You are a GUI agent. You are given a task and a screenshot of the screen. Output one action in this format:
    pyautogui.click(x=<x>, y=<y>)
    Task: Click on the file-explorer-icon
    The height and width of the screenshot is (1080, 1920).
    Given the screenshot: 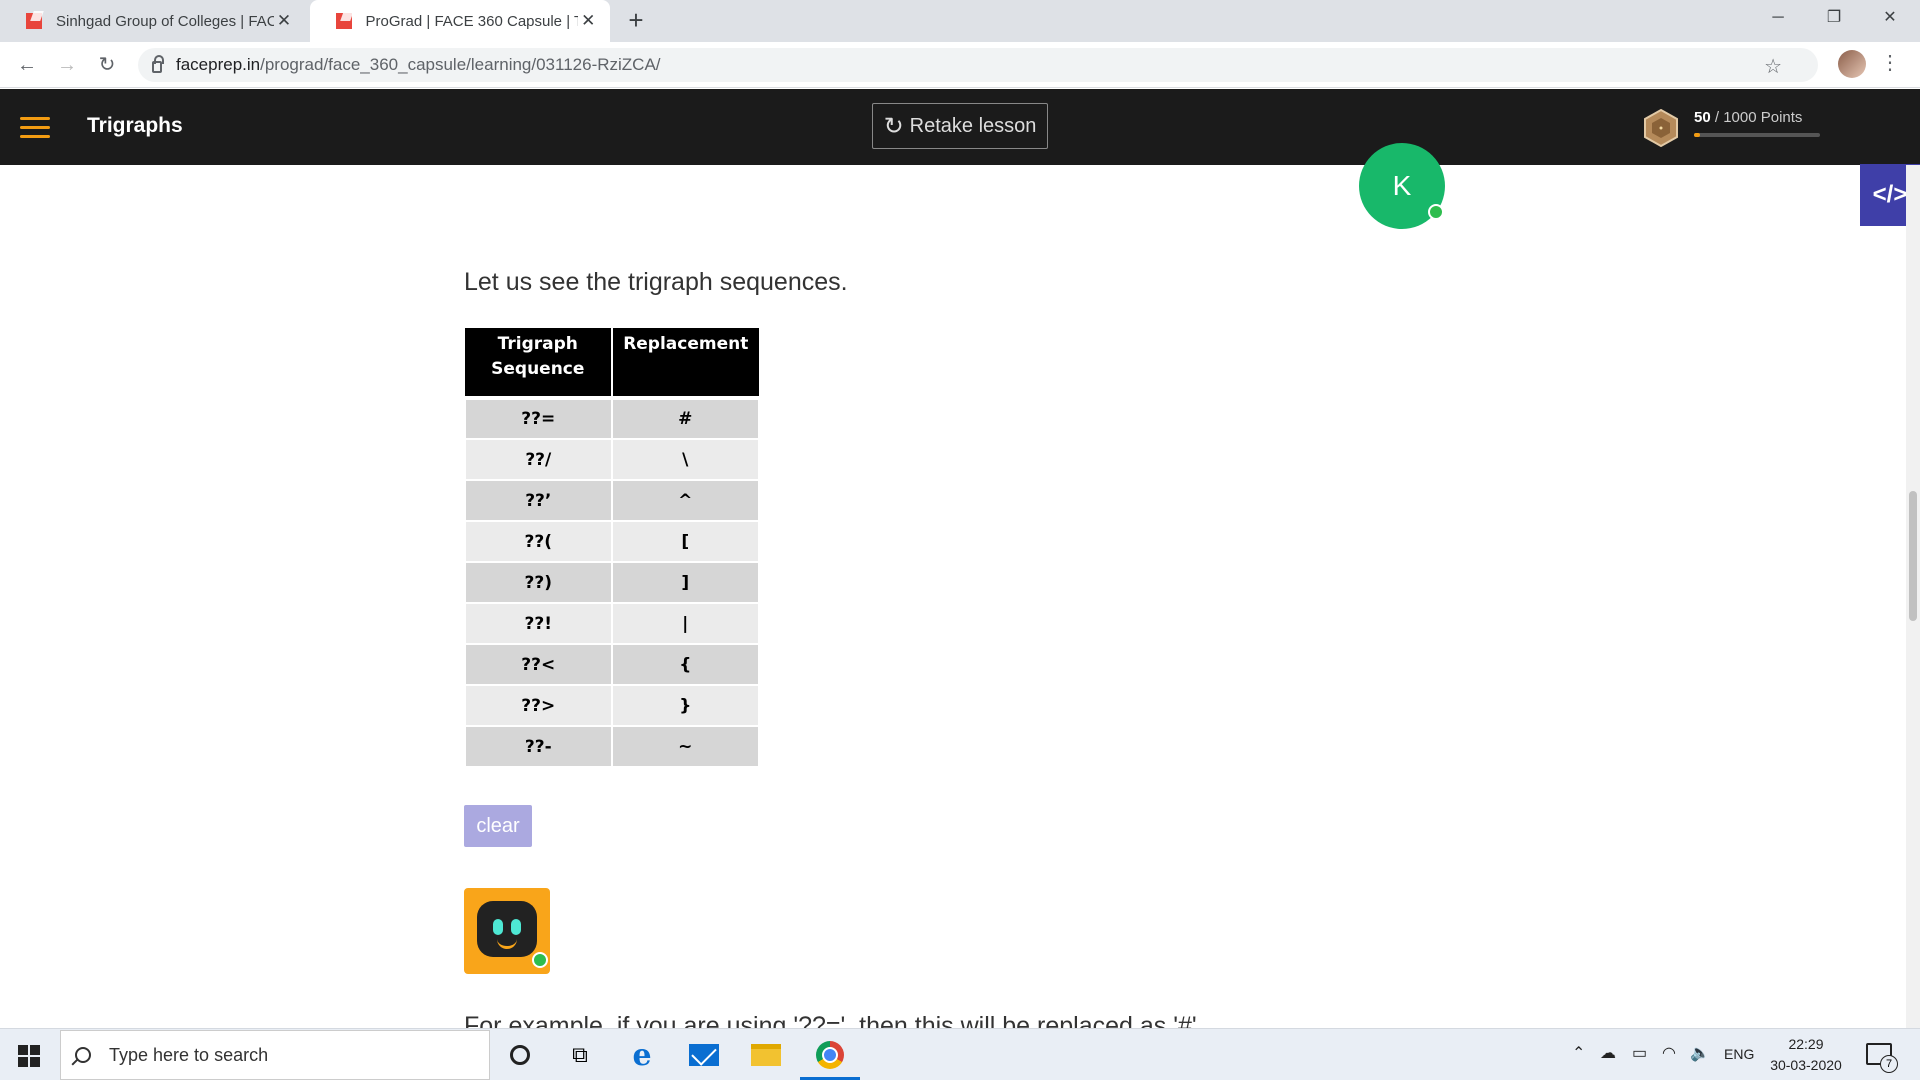 What is the action you would take?
    pyautogui.click(x=766, y=1055)
    